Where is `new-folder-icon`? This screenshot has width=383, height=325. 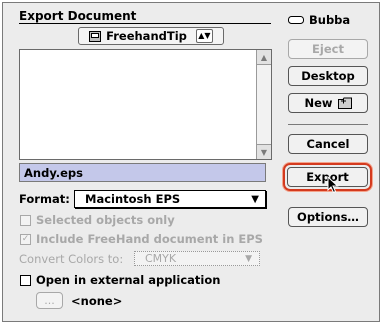
new-folder-icon is located at coordinates (344, 103).